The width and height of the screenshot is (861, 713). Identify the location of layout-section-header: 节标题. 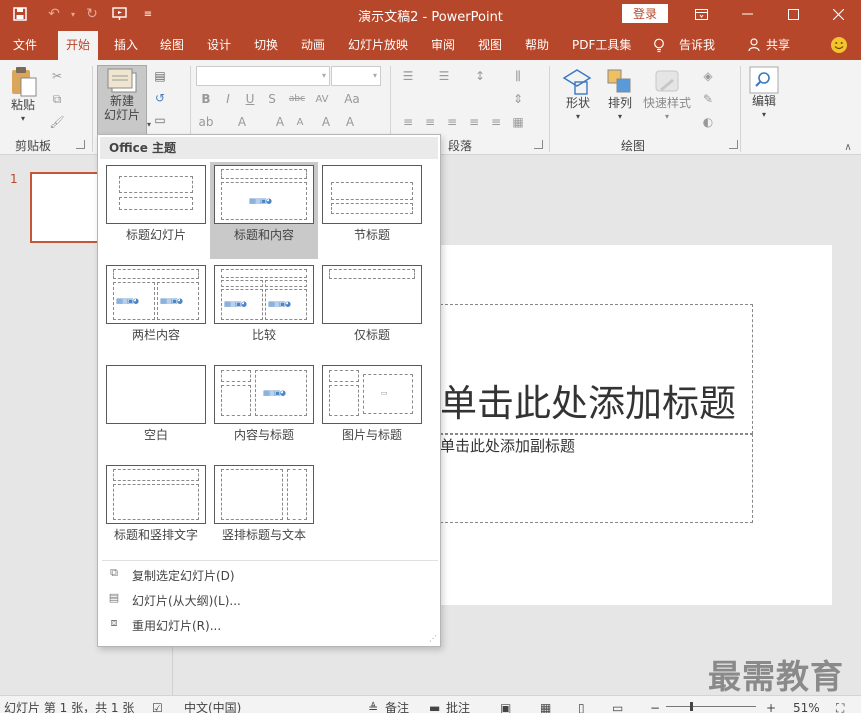
(372, 210).